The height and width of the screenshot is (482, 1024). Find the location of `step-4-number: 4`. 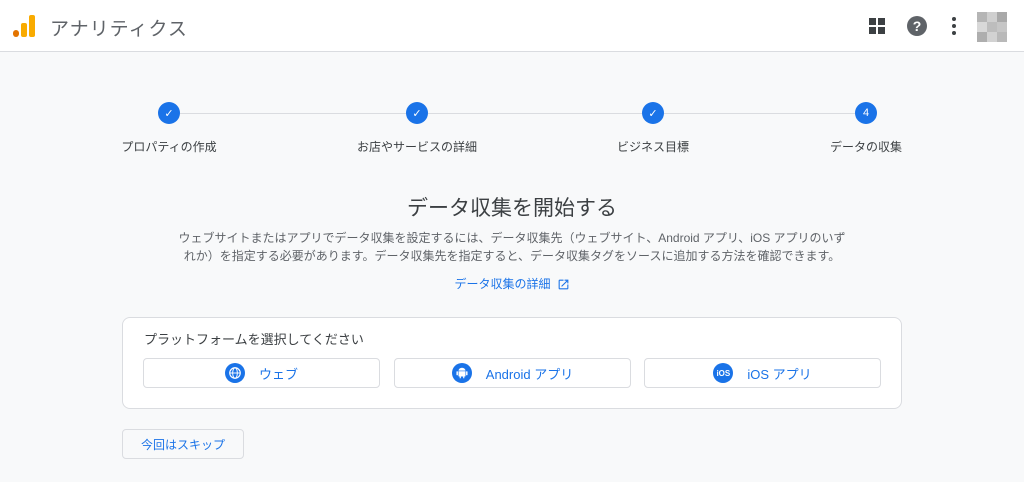

step-4-number: 4 is located at coordinates (866, 113).